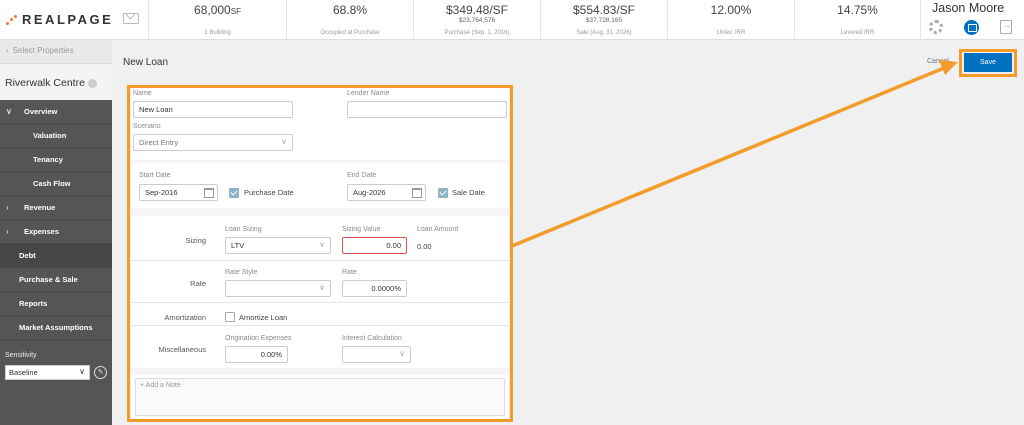  I want to click on end-date-input: Aug-2026, so click(386, 192).